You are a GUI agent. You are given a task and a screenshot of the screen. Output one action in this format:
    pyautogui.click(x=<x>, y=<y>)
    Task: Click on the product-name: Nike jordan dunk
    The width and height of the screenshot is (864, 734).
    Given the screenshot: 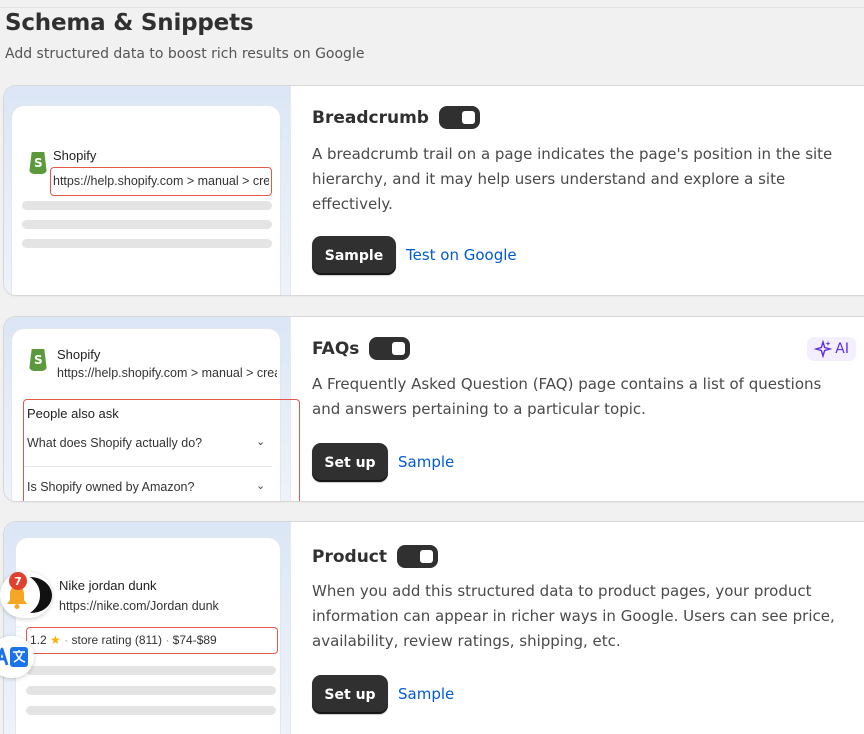 What is the action you would take?
    pyautogui.click(x=108, y=585)
    